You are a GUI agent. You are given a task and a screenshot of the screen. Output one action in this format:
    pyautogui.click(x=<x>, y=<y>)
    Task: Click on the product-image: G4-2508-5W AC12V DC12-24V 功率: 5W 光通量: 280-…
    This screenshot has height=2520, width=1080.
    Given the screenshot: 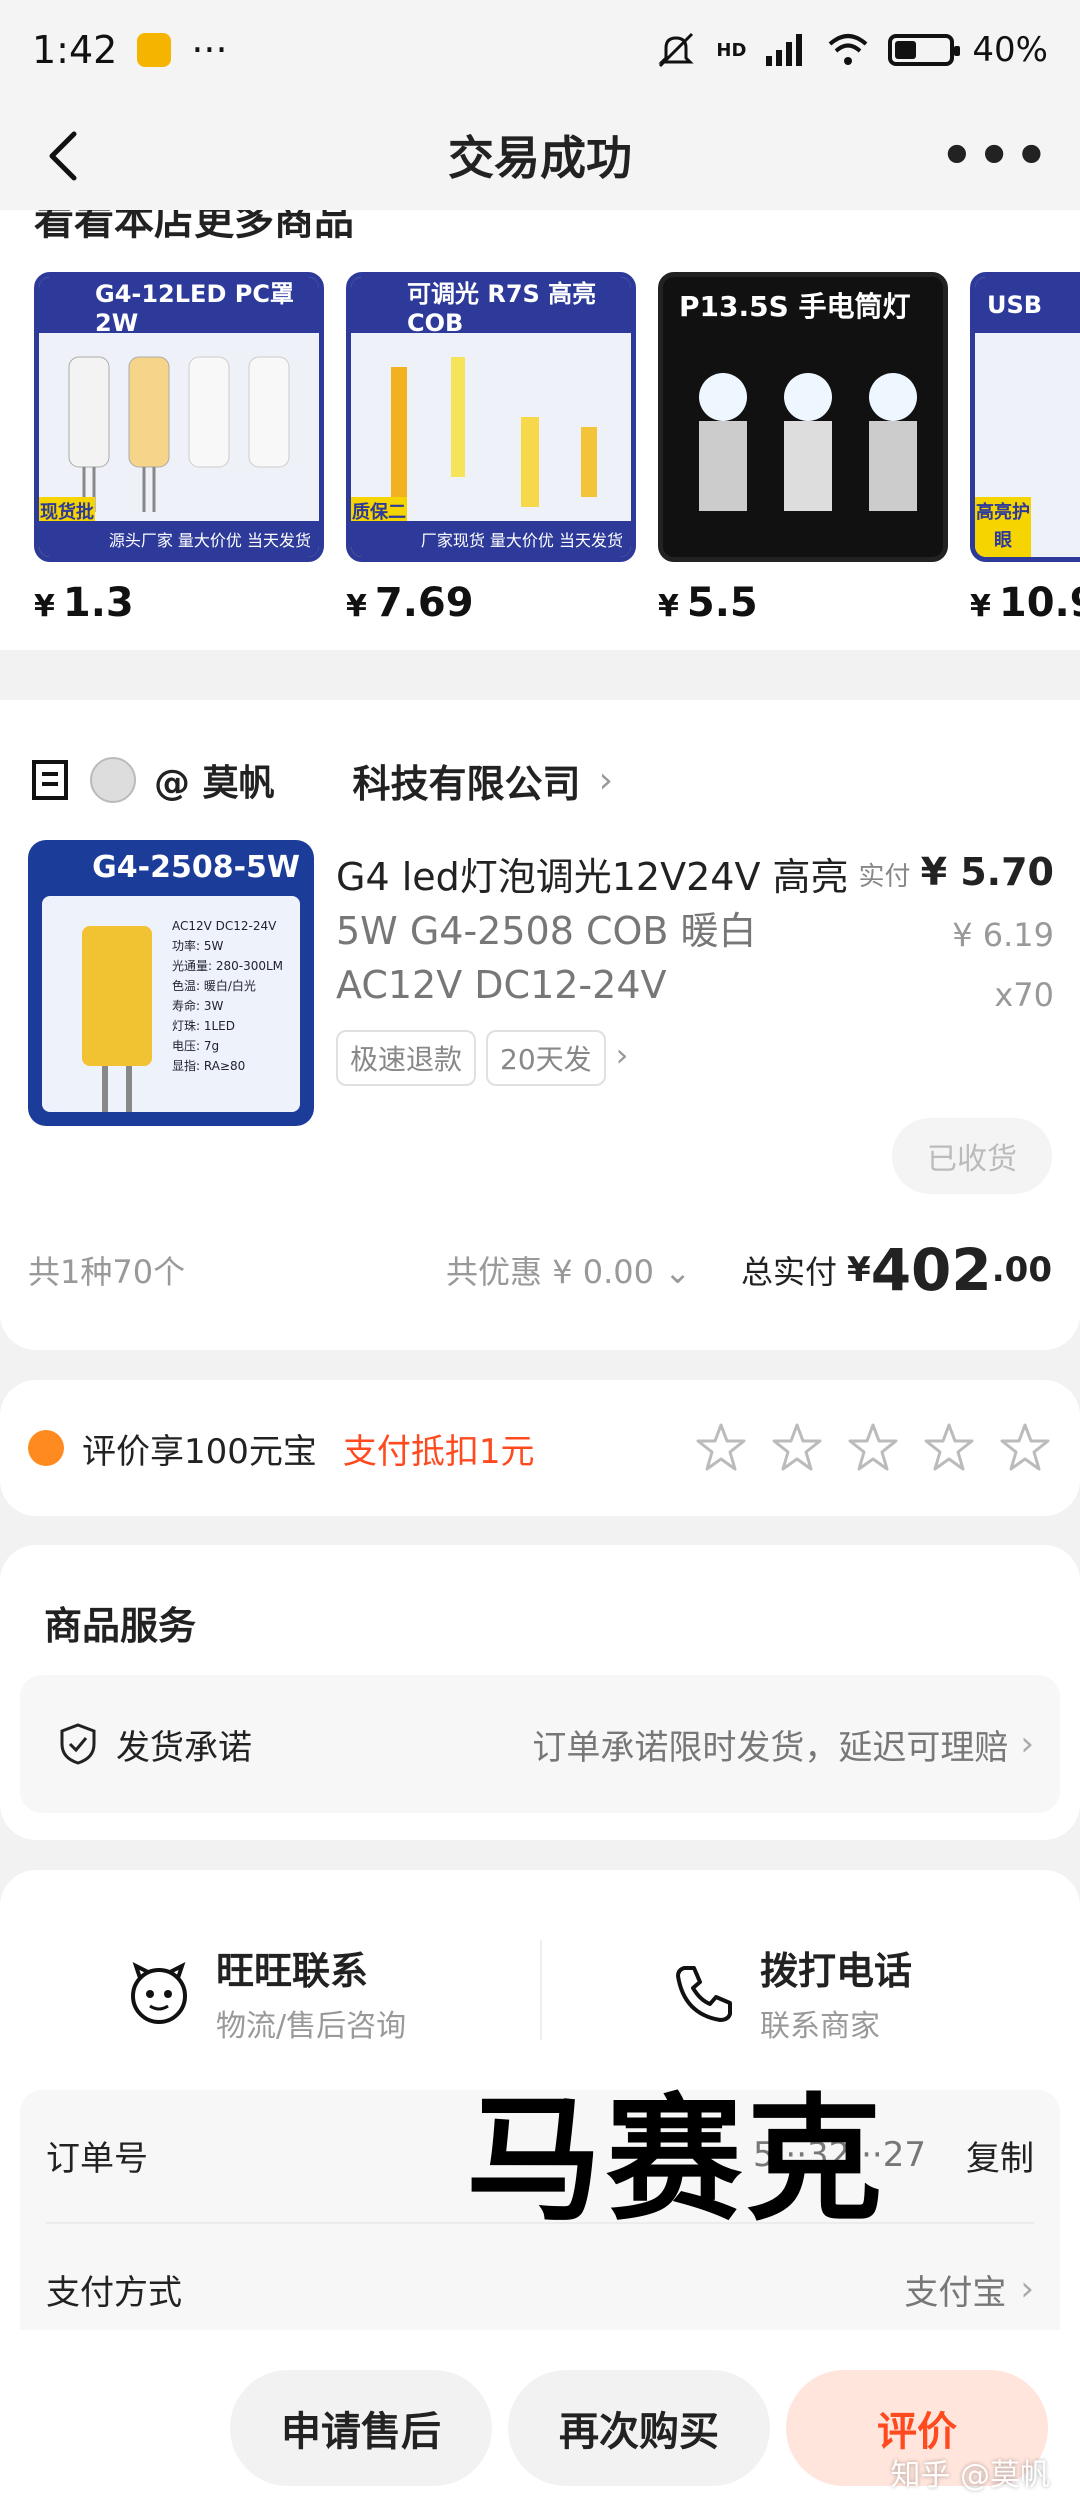 What is the action you would take?
    pyautogui.click(x=171, y=983)
    